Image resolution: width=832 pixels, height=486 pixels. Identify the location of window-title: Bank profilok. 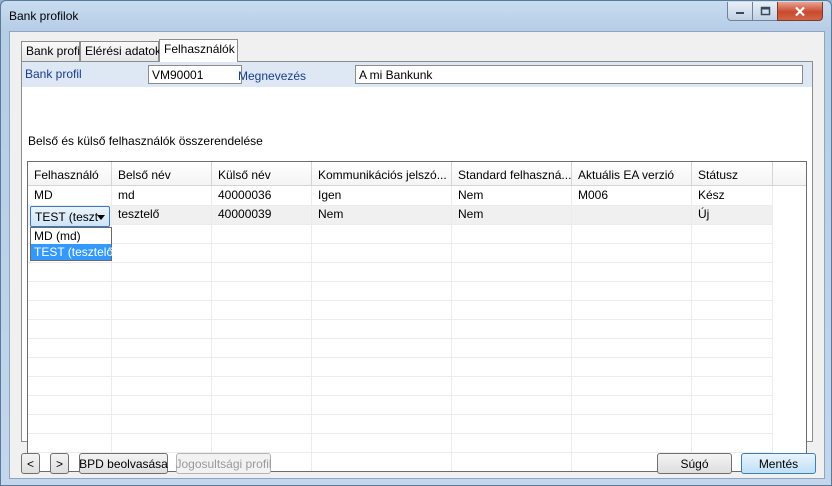
(44, 16).